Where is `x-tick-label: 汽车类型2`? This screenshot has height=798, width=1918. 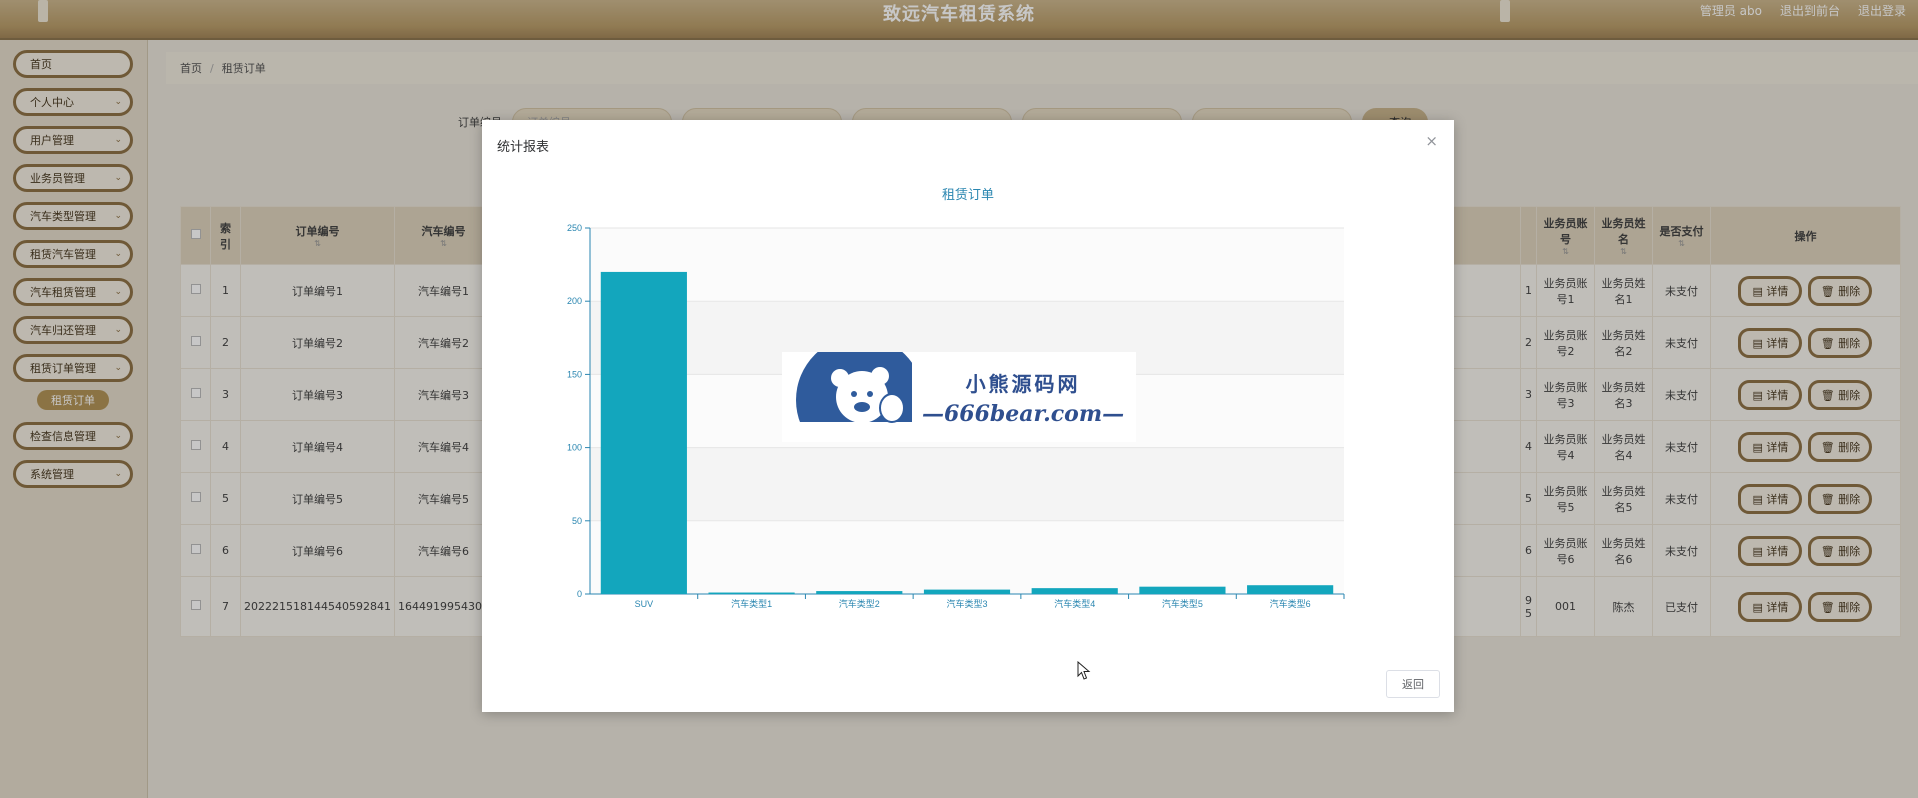
x-tick-label: 汽车类型2 is located at coordinates (859, 603).